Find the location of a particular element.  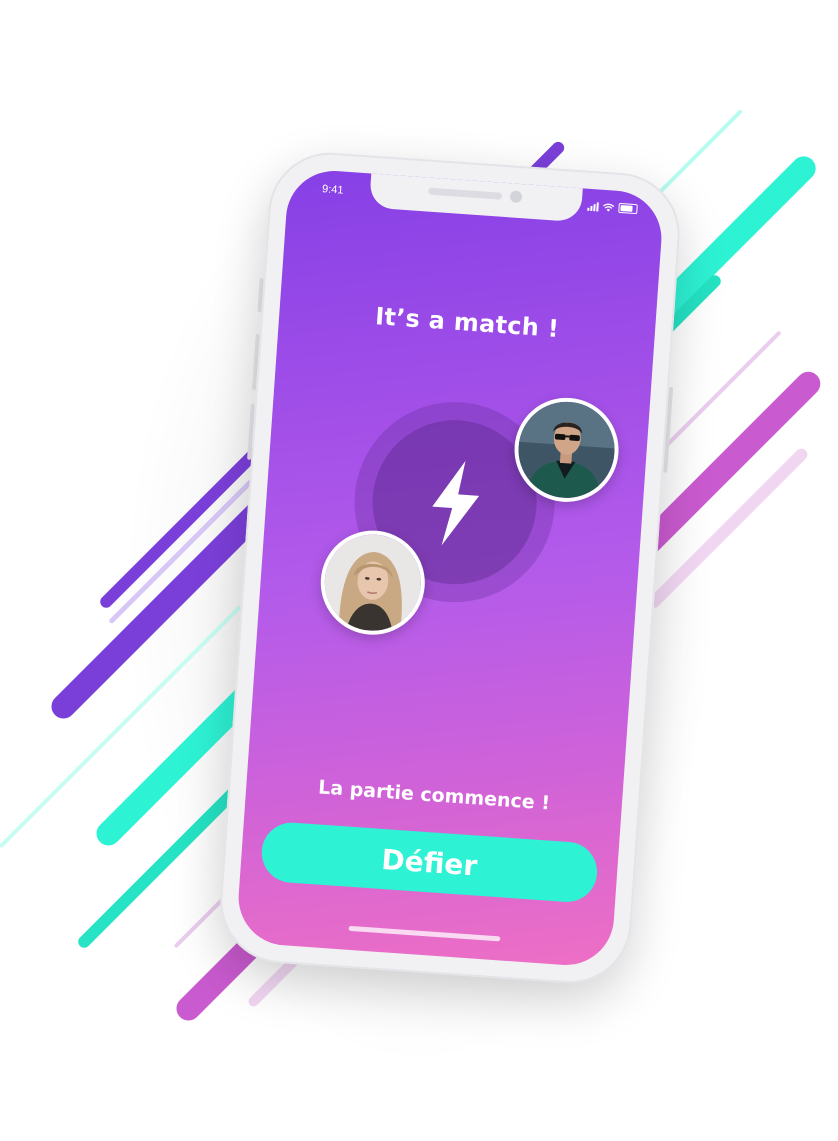

avatar-photo-female is located at coordinates (373, 582).